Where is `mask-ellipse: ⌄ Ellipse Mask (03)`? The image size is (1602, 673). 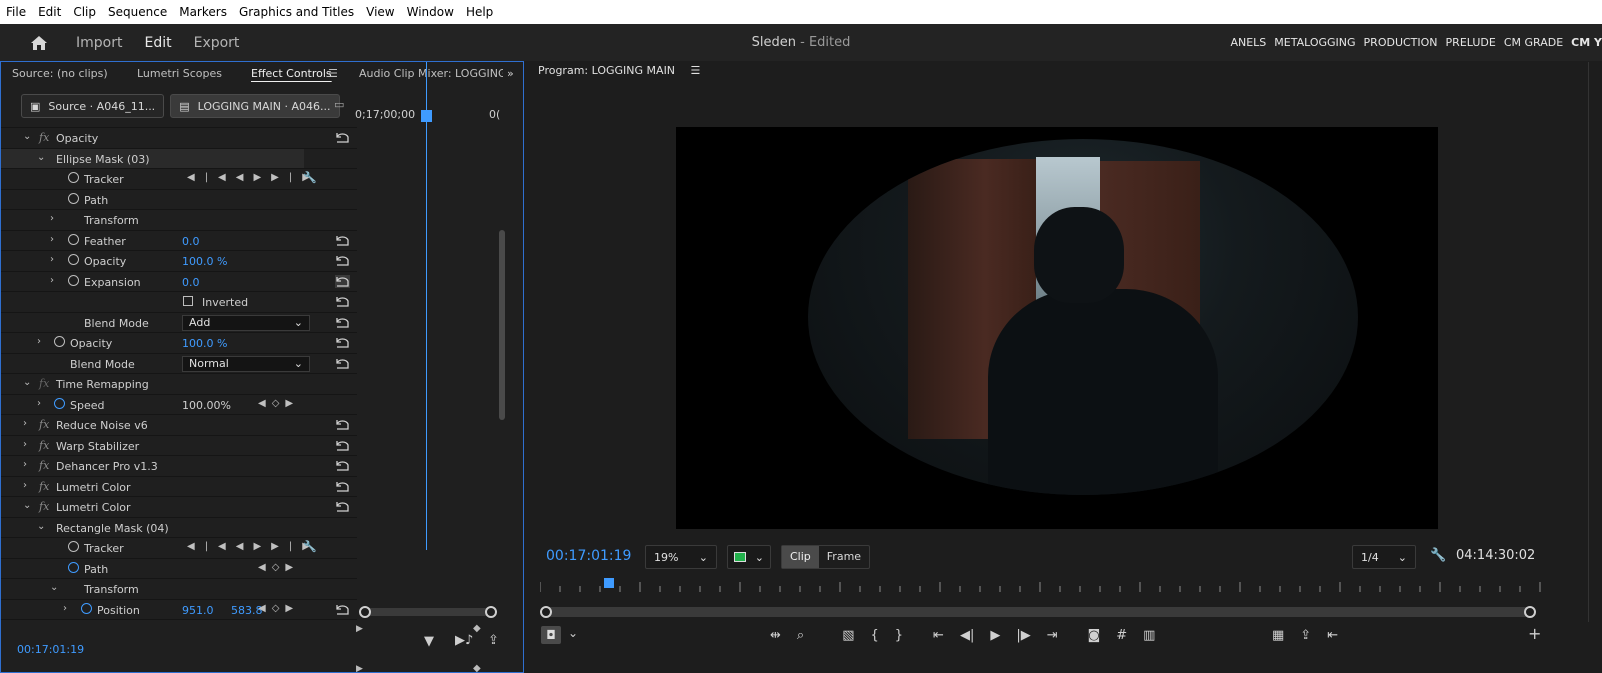
mask-ellipse: ⌄ Ellipse Mask (03) is located at coordinates (179, 158).